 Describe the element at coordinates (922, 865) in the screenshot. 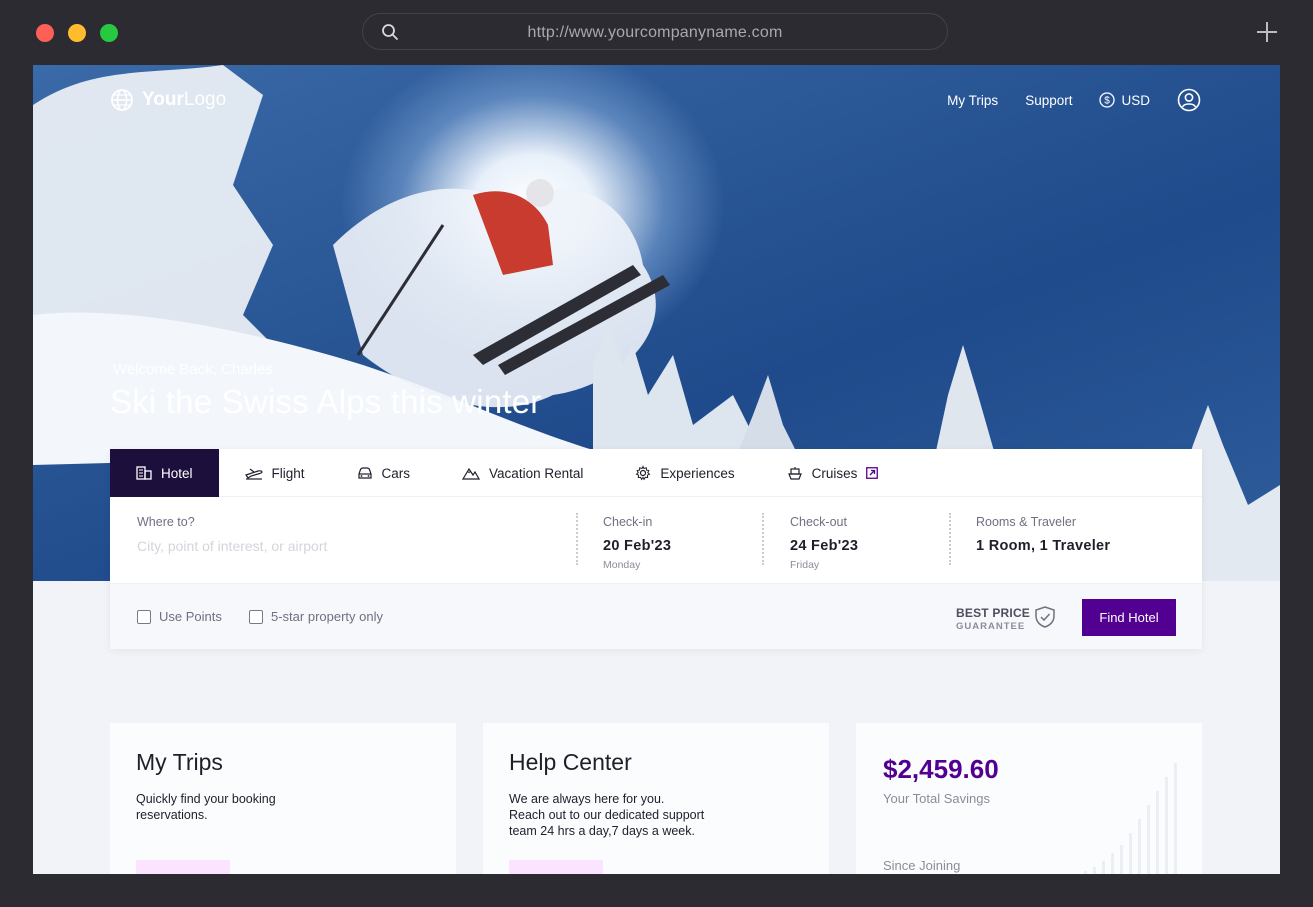

I see `since-joining-label: Since Joining` at that location.